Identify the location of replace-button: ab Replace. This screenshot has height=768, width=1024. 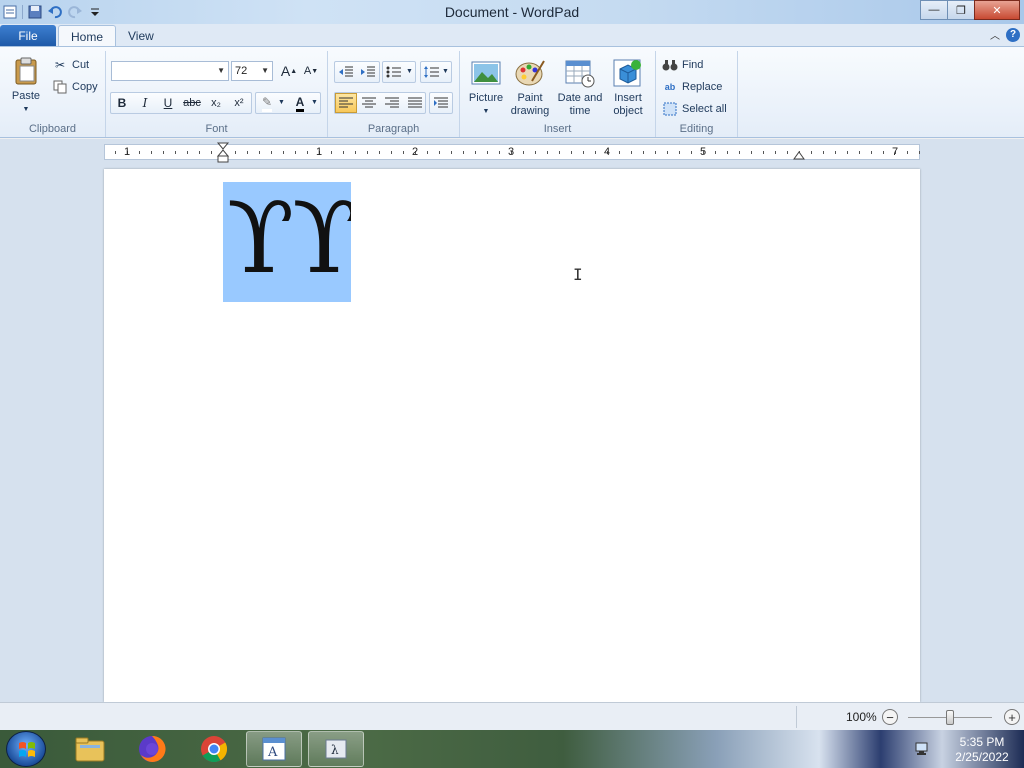
(692, 87).